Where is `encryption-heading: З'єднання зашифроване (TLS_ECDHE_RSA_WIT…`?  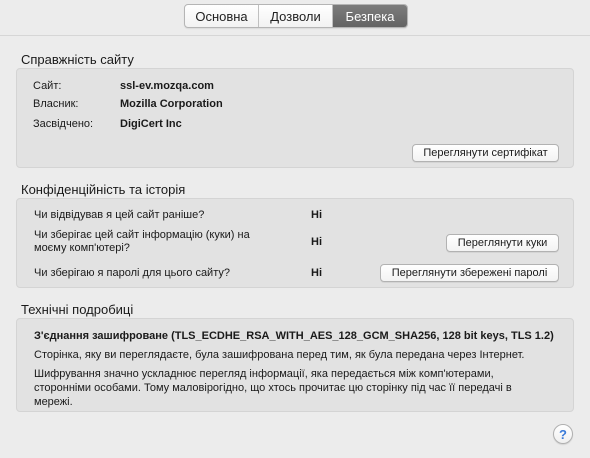
encryption-heading: З'єднання зашифроване (TLS_ECDHE_RSA_WIT… is located at coordinates (294, 336).